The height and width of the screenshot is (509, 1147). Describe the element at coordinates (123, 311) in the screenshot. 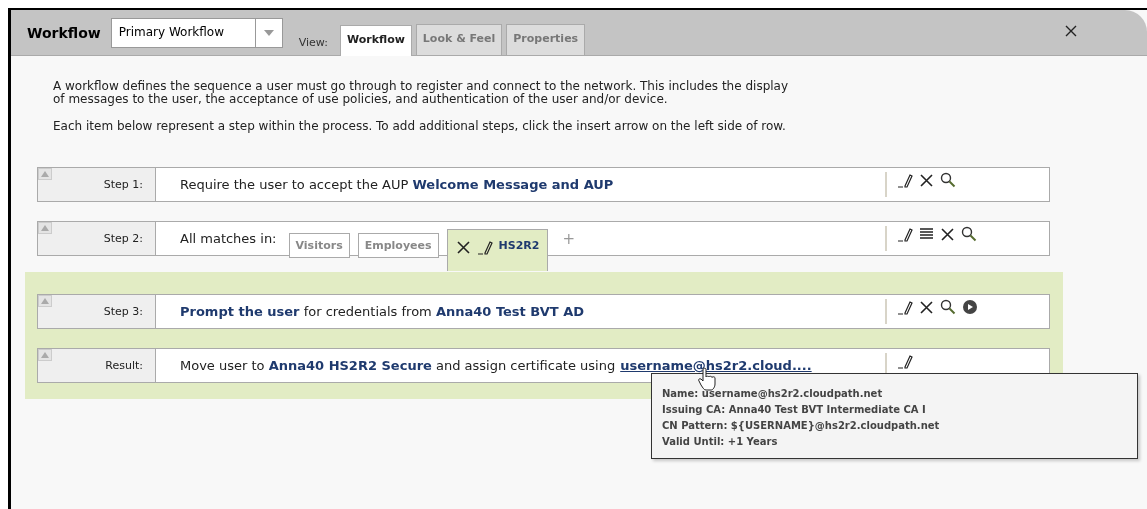

I see `step-label: Step 3:` at that location.